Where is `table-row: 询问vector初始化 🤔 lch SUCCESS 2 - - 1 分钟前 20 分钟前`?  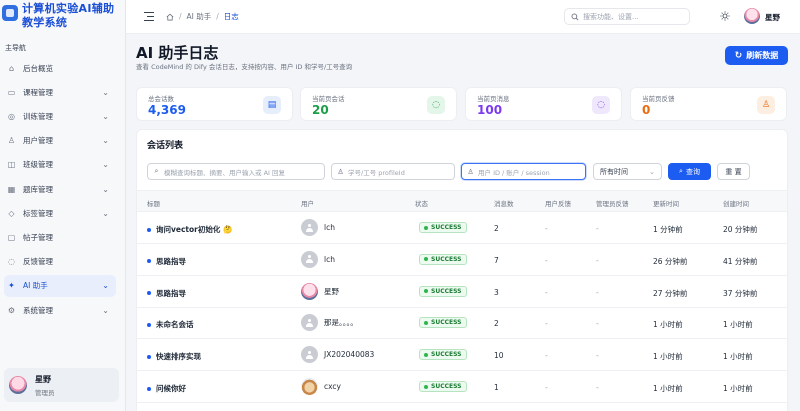
table-row: 询问vector初始化 🤔 lch SUCCESS 2 - - 1 分钟前 20 分钟前 is located at coordinates (462, 228).